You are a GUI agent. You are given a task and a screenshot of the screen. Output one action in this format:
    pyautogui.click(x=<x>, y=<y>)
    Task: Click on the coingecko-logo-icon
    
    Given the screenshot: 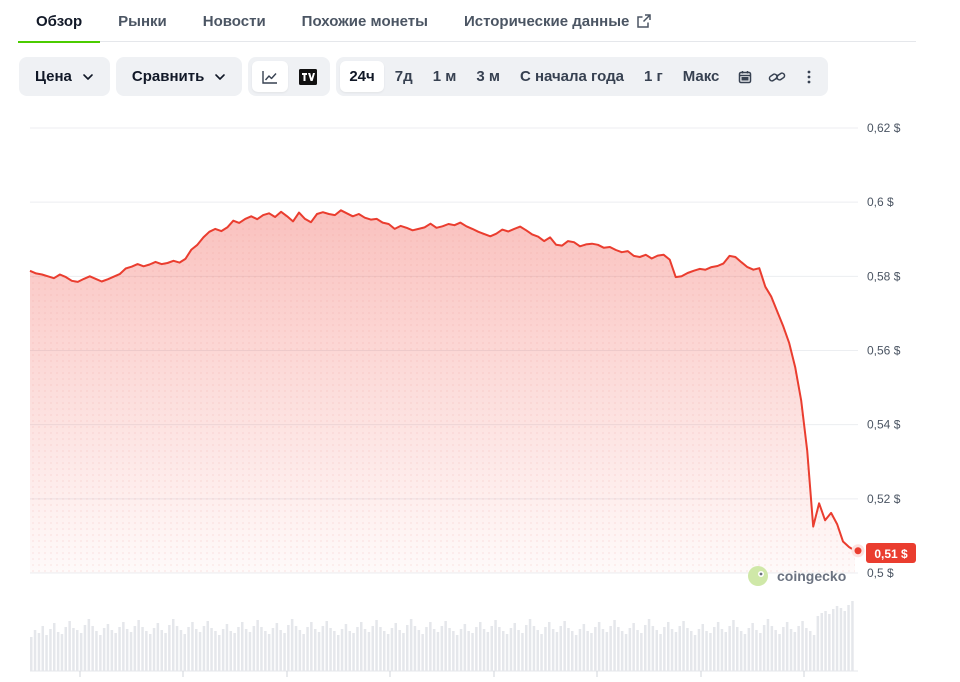 What is the action you would take?
    pyautogui.click(x=758, y=576)
    